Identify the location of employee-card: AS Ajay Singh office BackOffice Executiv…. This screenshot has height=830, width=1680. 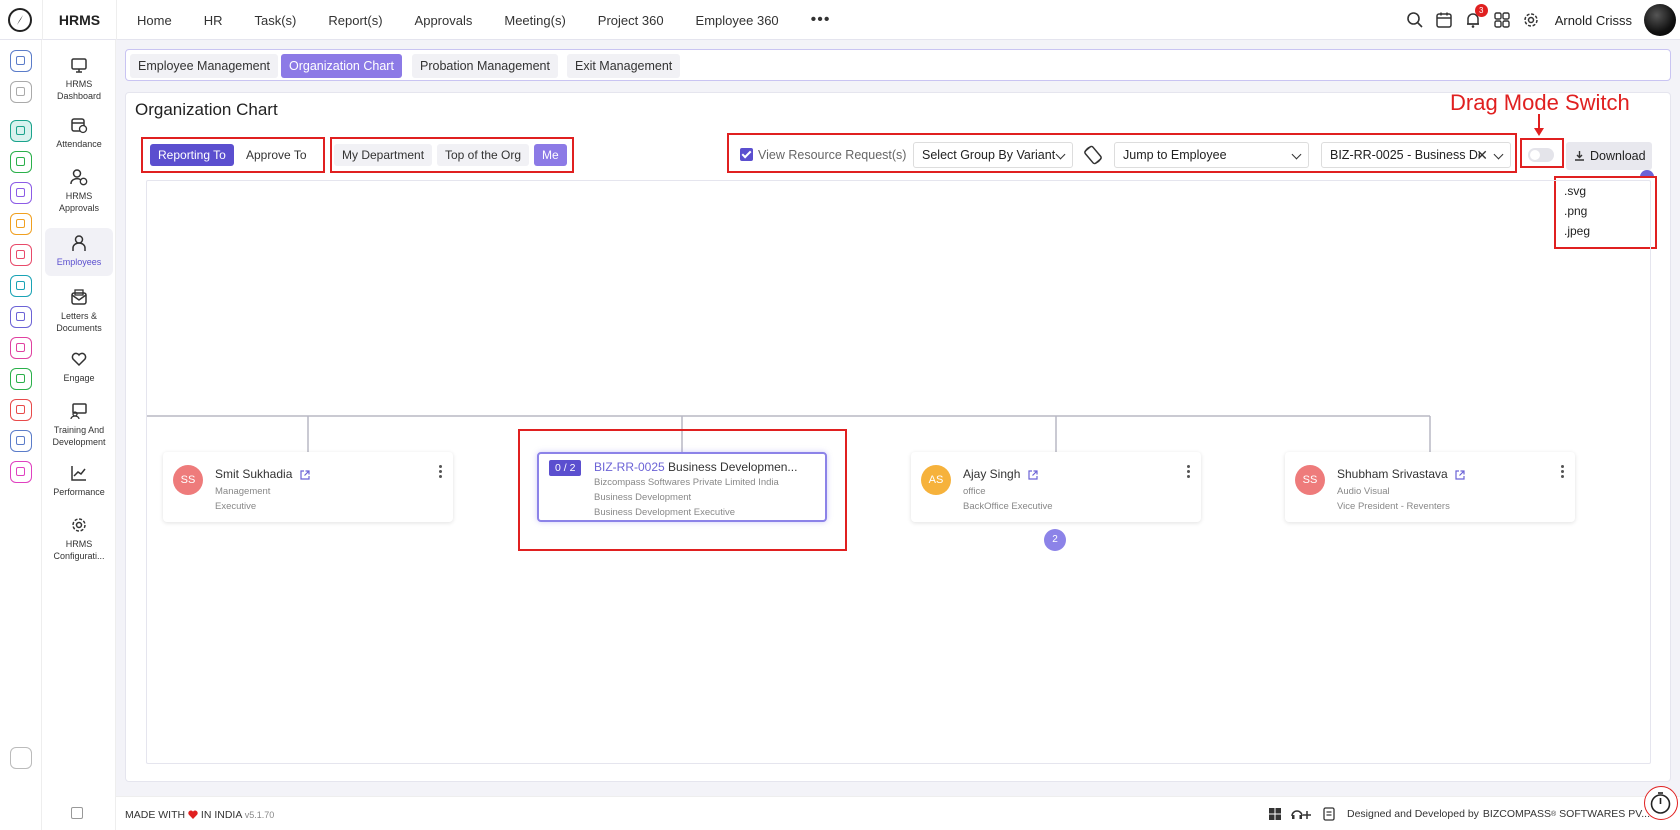
(1056, 487).